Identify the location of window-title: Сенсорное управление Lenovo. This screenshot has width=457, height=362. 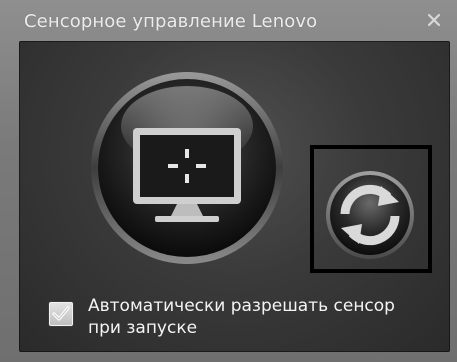
(171, 21).